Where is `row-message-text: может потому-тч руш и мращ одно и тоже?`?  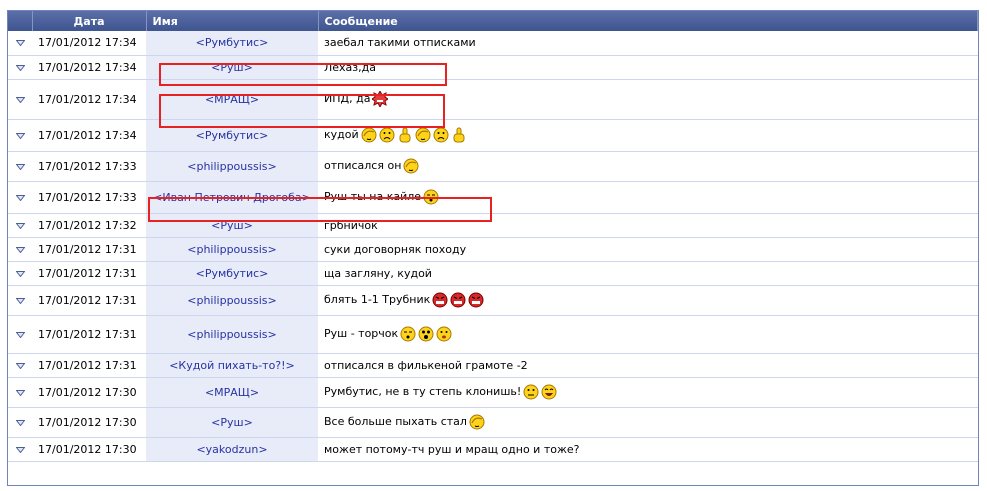
row-message-text: может потому-тч руш и мращ одно и тоже? is located at coordinates (452, 449).